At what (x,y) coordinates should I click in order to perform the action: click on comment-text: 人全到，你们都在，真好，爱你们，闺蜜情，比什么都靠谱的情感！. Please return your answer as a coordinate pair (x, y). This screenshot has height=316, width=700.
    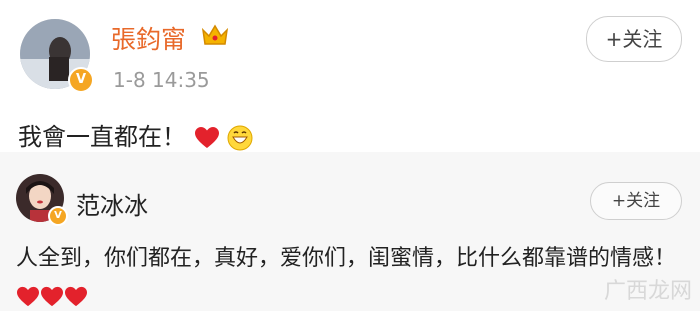
    Looking at the image, I should click on (346, 258).